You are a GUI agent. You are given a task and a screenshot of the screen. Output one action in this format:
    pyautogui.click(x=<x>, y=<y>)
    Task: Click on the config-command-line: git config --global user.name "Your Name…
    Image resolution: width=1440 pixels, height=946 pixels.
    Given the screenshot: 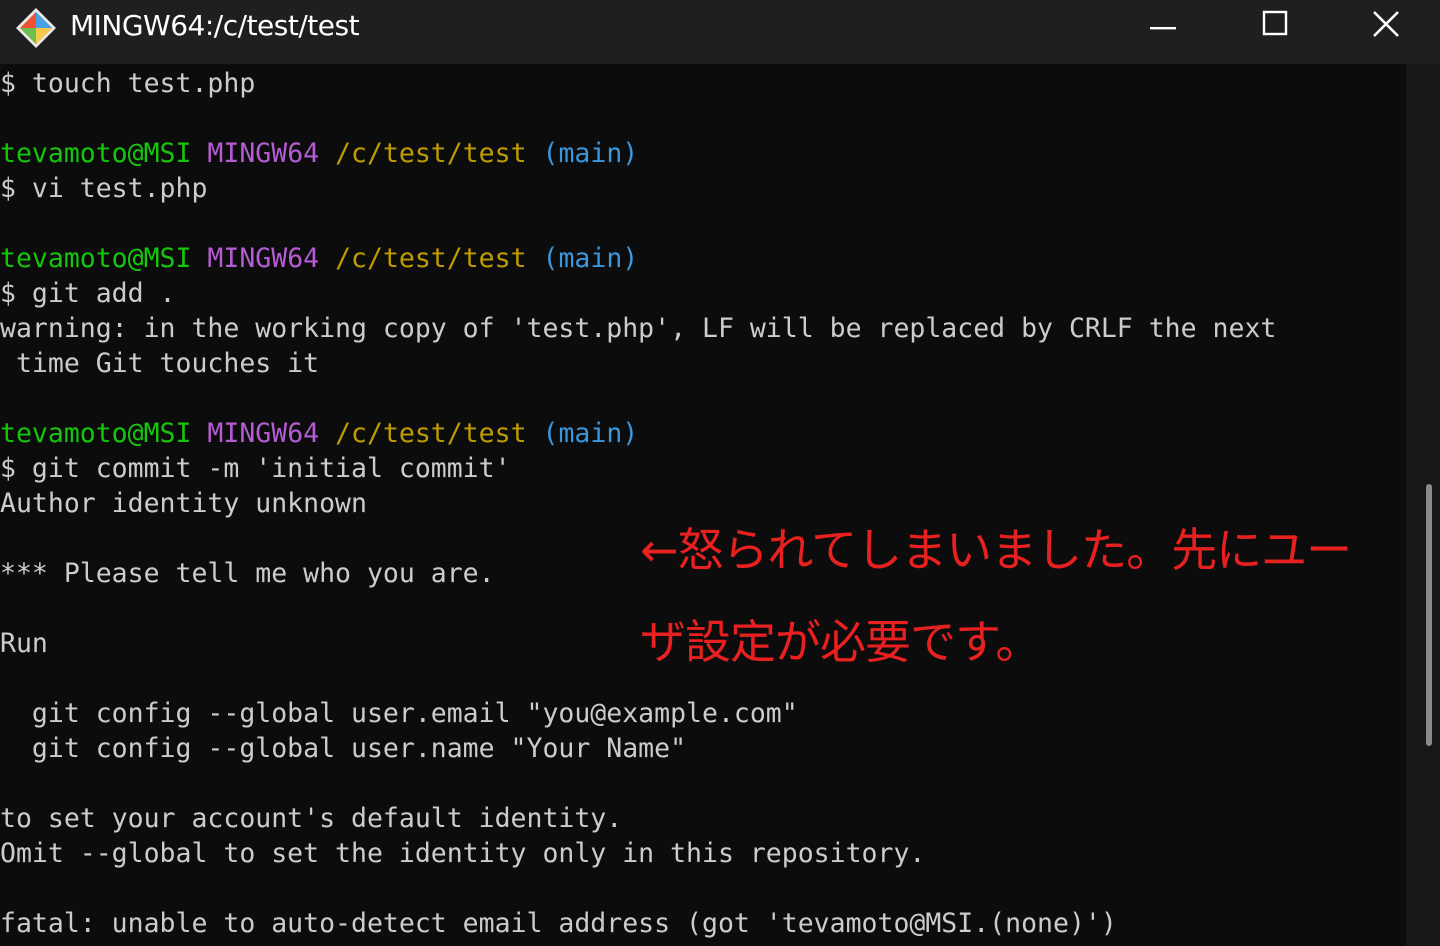 What is the action you would take?
    pyautogui.click(x=343, y=748)
    